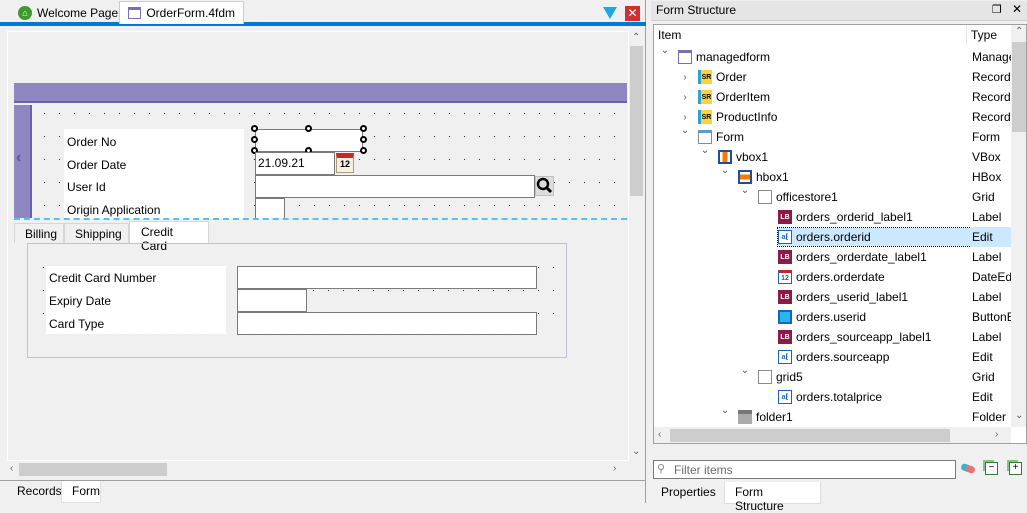 This screenshot has width=1027, height=513. Describe the element at coordinates (840, 277) in the screenshot. I see `tree-item-label: orders.orderdate` at that location.